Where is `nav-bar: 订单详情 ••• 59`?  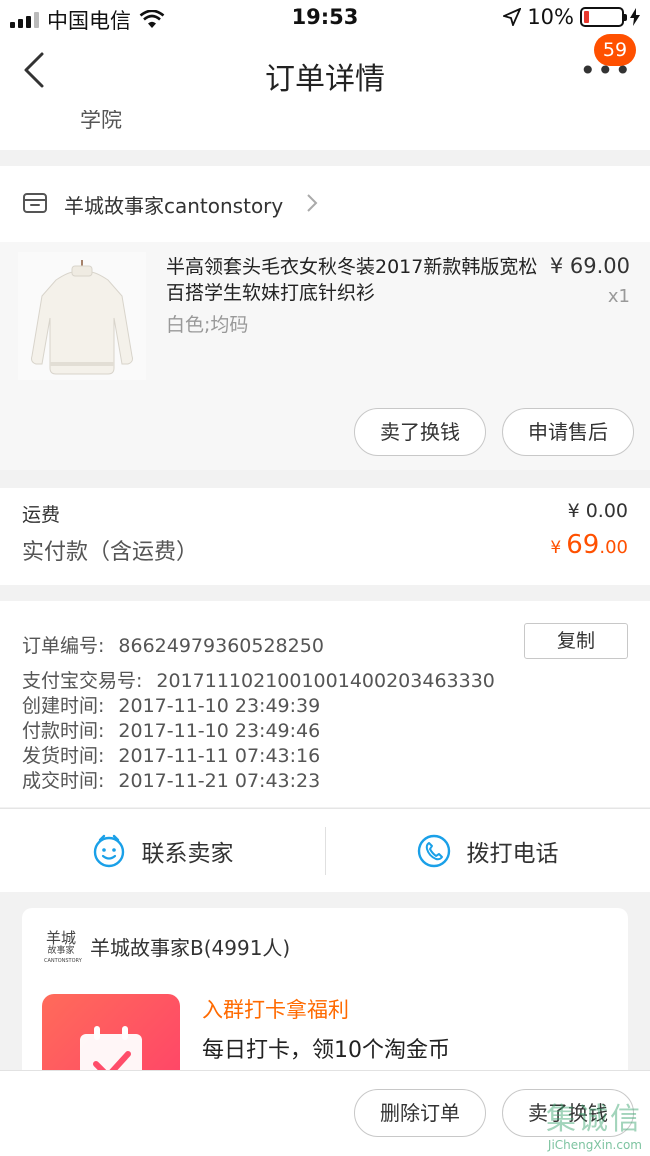 nav-bar: 订单详情 ••• 59 is located at coordinates (325, 72).